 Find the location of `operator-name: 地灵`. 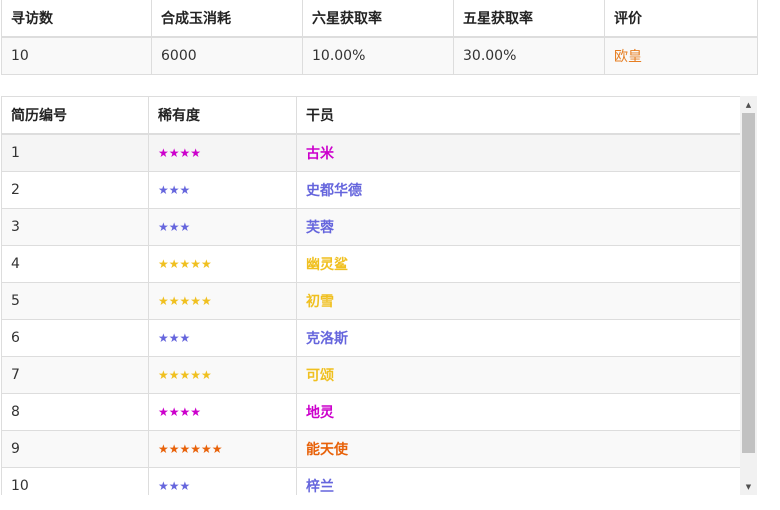

operator-name: 地灵 is located at coordinates (518, 411).